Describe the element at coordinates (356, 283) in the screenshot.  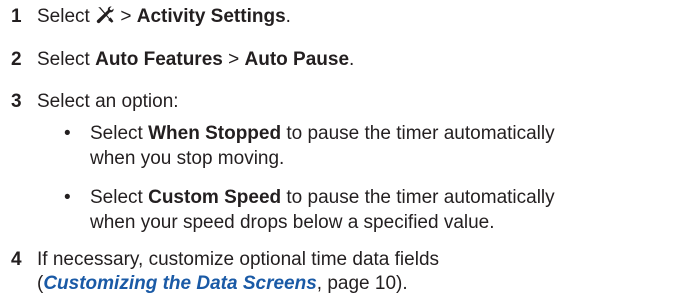
I see `page-reference: , page 10` at that location.